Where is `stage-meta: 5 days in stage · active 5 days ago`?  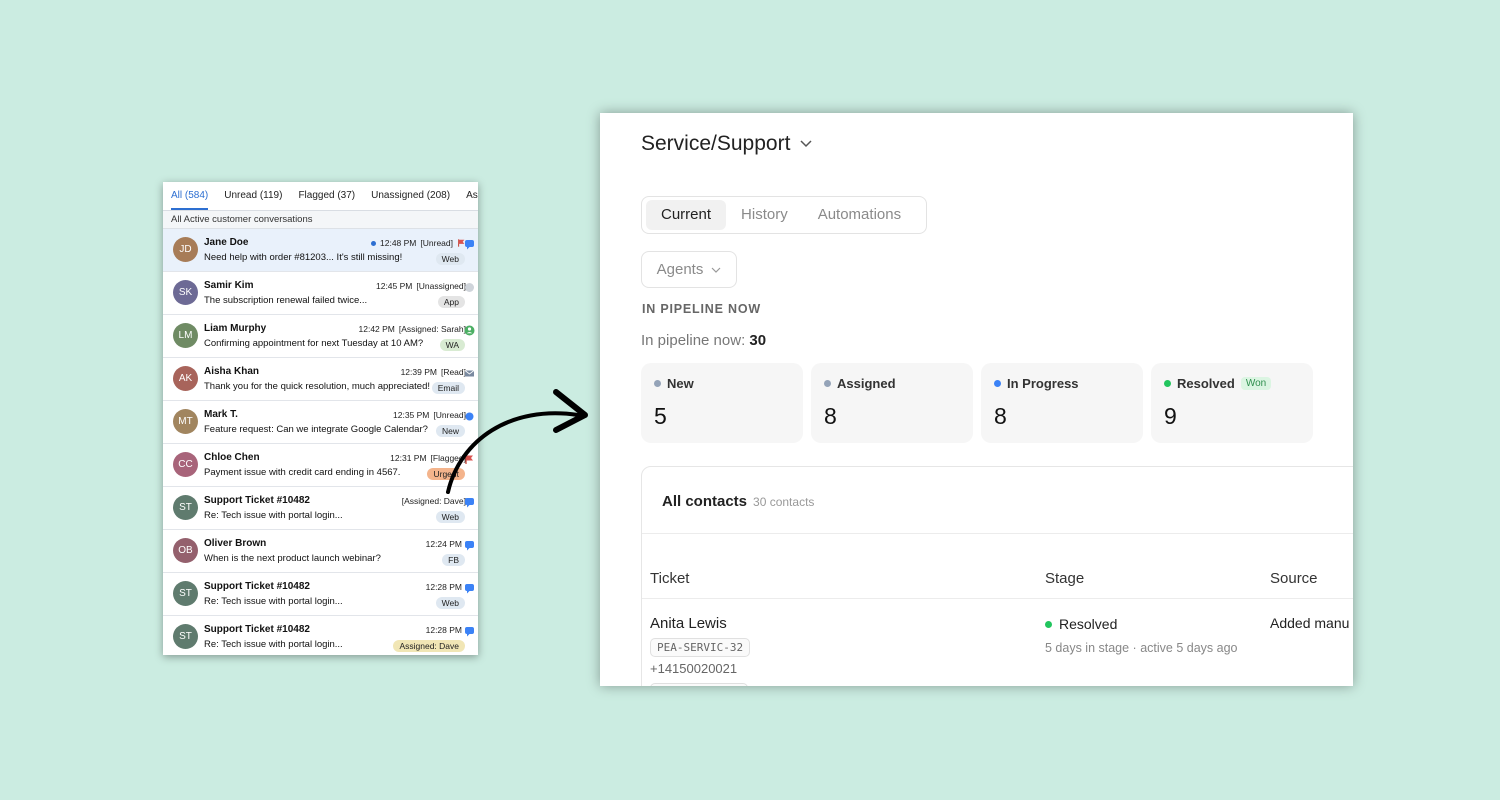 stage-meta: 5 days in stage · active 5 days ago is located at coordinates (1141, 648).